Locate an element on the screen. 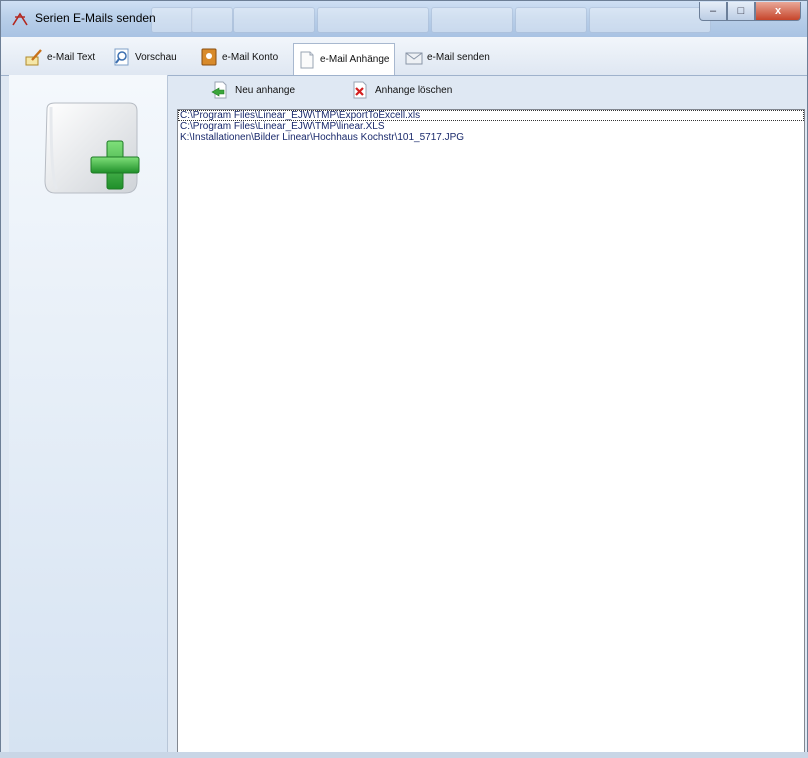 The image size is (808, 758). add-attachment-icon is located at coordinates (219, 90).